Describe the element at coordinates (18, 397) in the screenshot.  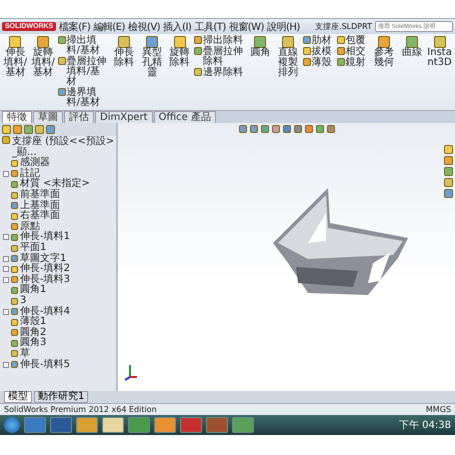
I see `tab: 模型` at that location.